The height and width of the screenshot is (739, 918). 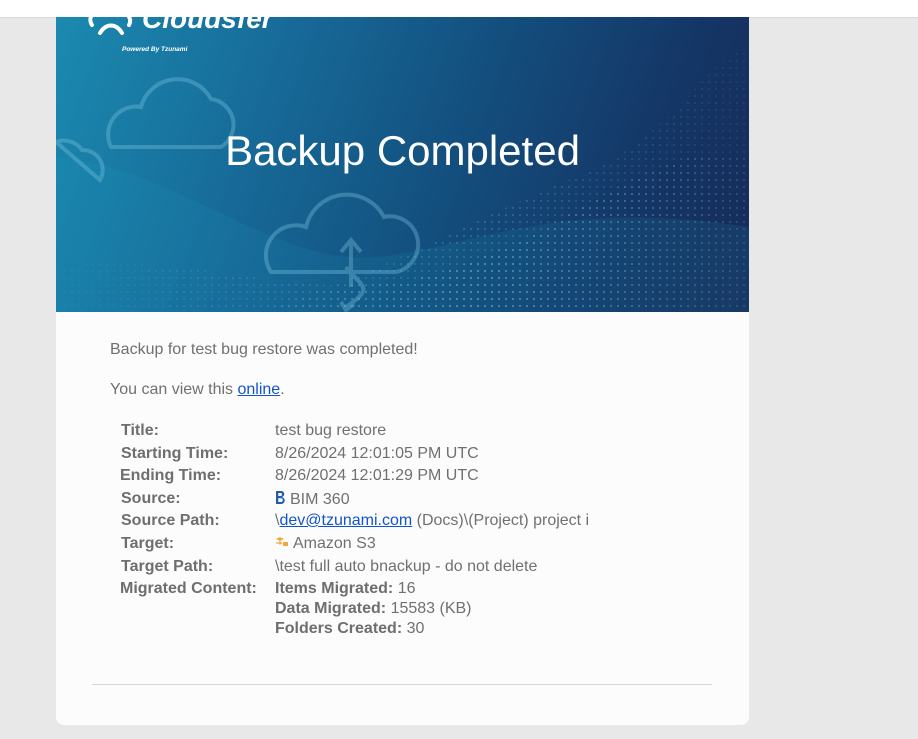 I want to click on detail-label: Ending Time:, so click(x=171, y=475).